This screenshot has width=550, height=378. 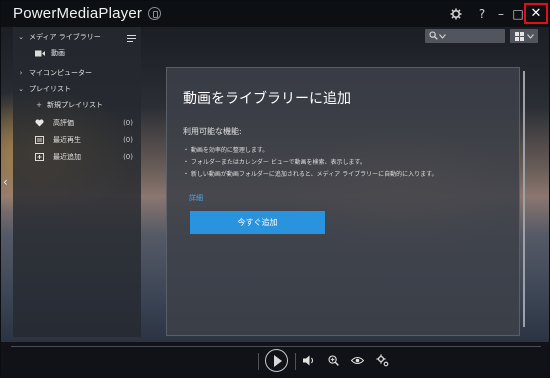 What do you see at coordinates (524, 199) in the screenshot?
I see `scrollbar` at bounding box center [524, 199].